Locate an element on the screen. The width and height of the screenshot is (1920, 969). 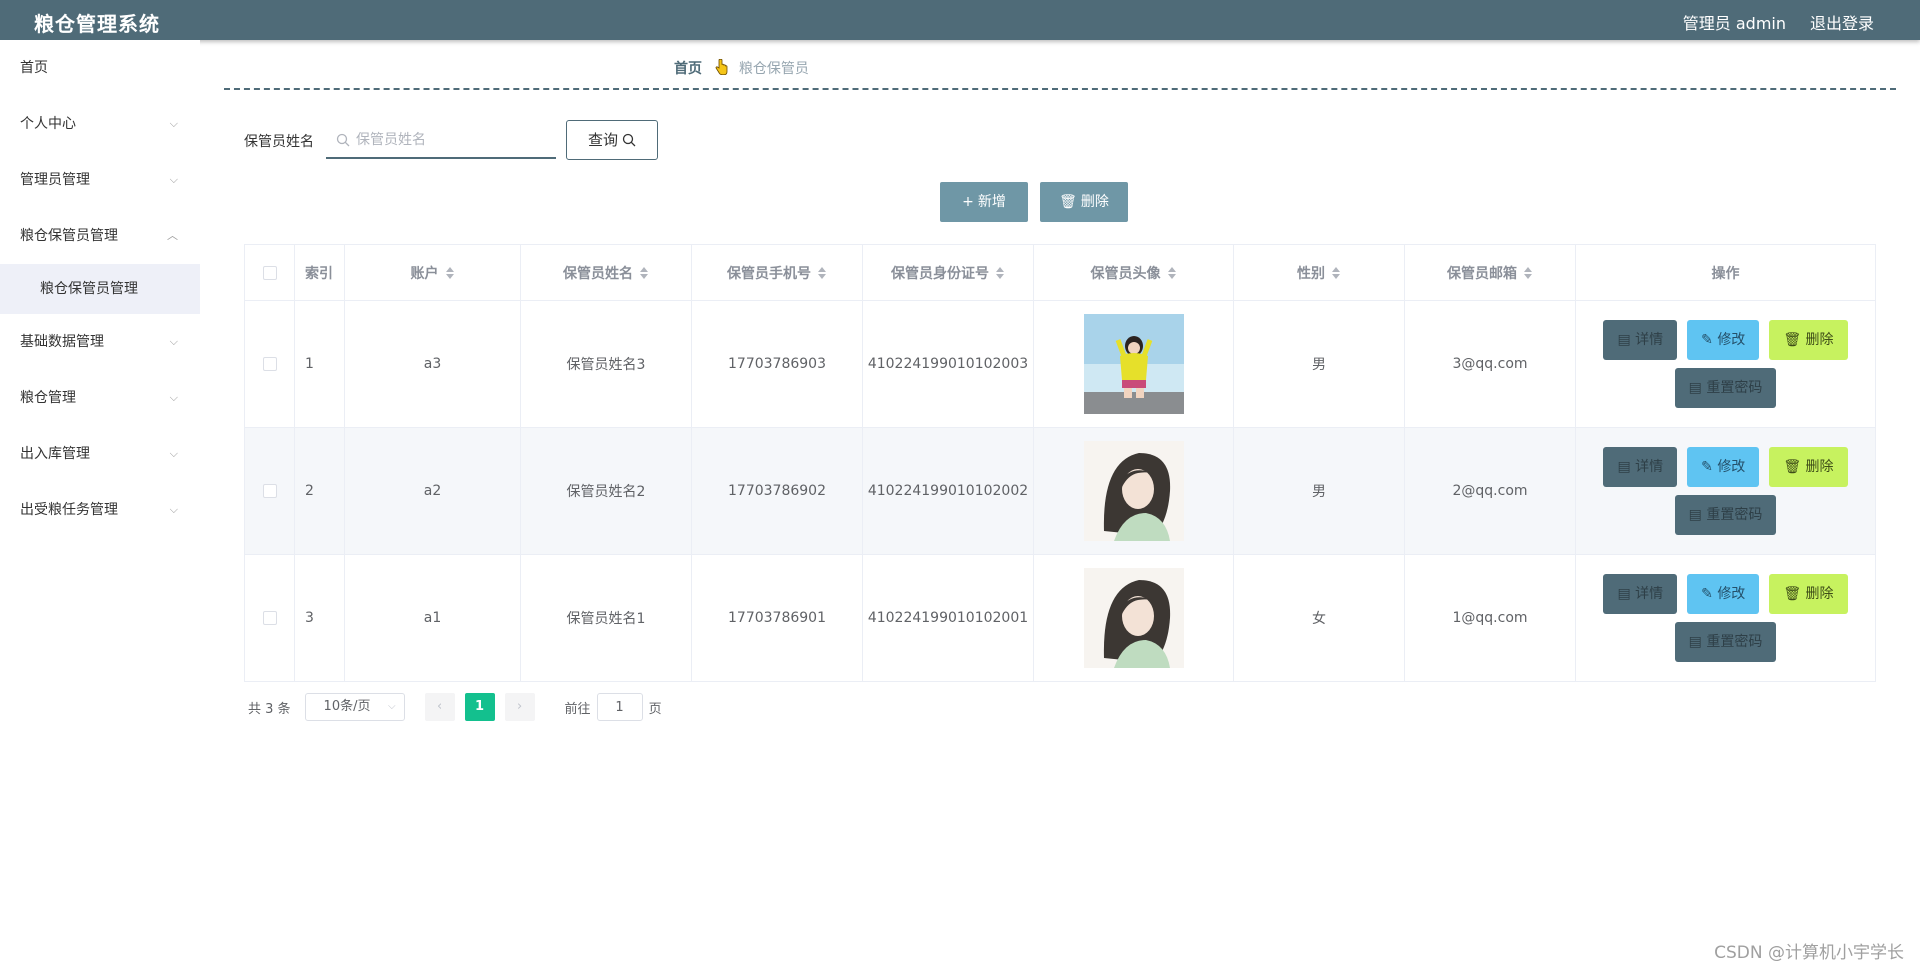
cell-avatar is located at coordinates (1134, 364).